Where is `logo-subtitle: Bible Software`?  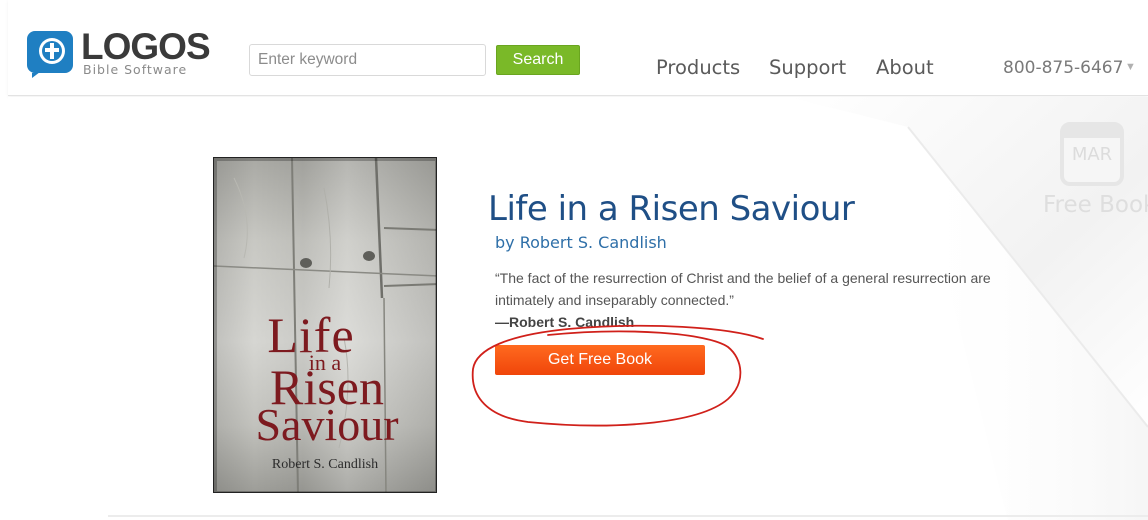 logo-subtitle: Bible Software is located at coordinates (135, 69).